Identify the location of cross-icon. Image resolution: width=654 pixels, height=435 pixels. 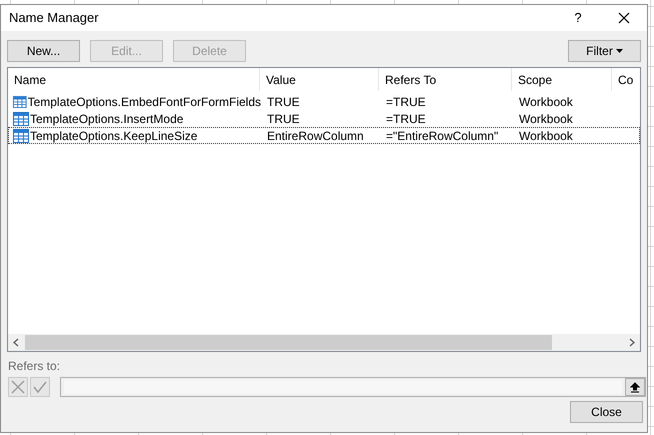
(18, 387).